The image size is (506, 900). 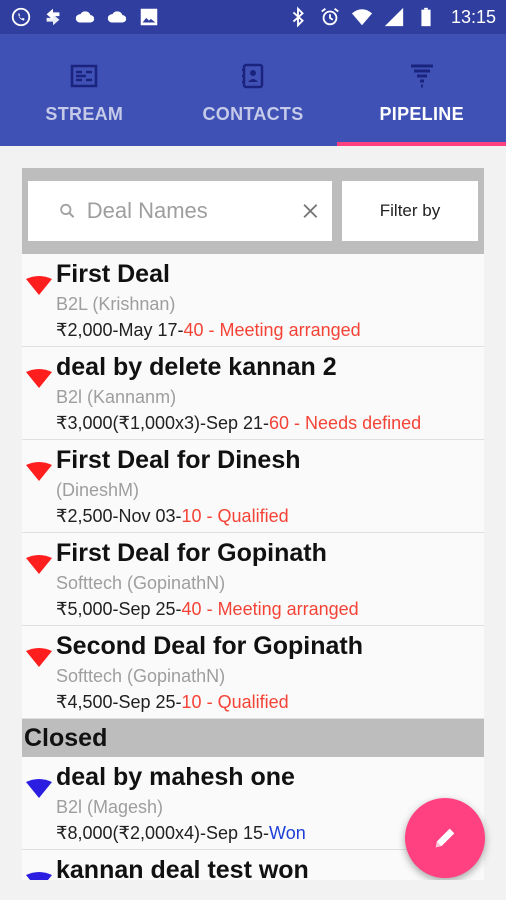 What do you see at coordinates (253, 17) in the screenshot?
I see `status-bar: 13:15` at bounding box center [253, 17].